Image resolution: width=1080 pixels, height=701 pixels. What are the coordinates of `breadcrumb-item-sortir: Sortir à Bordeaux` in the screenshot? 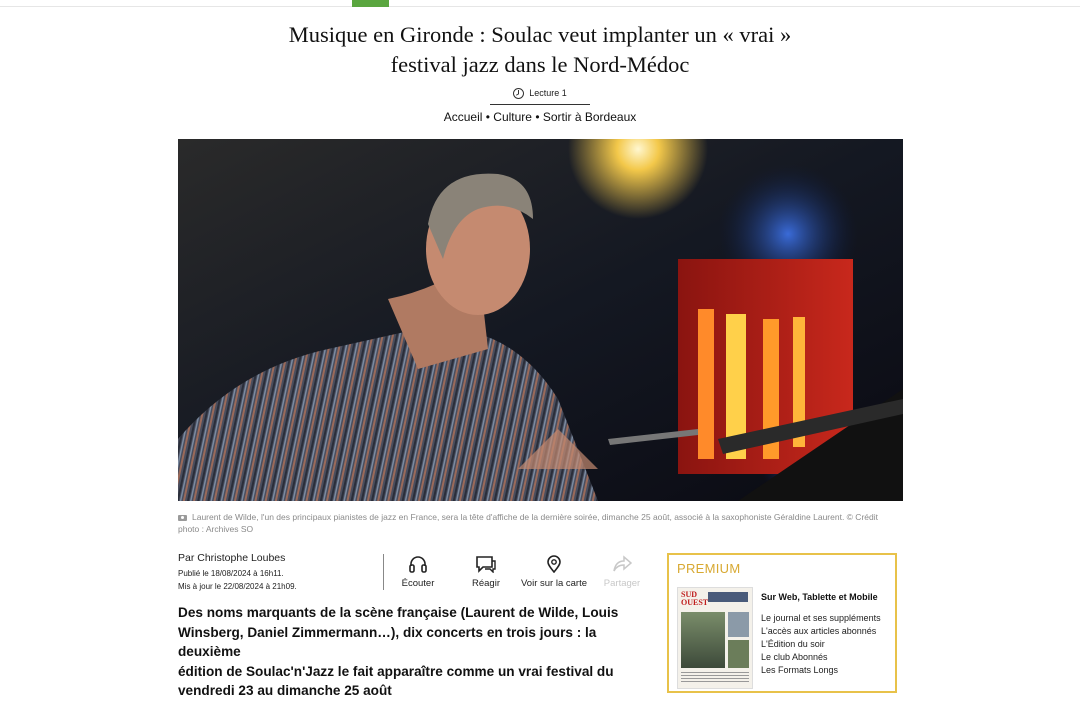 It's located at (589, 117).